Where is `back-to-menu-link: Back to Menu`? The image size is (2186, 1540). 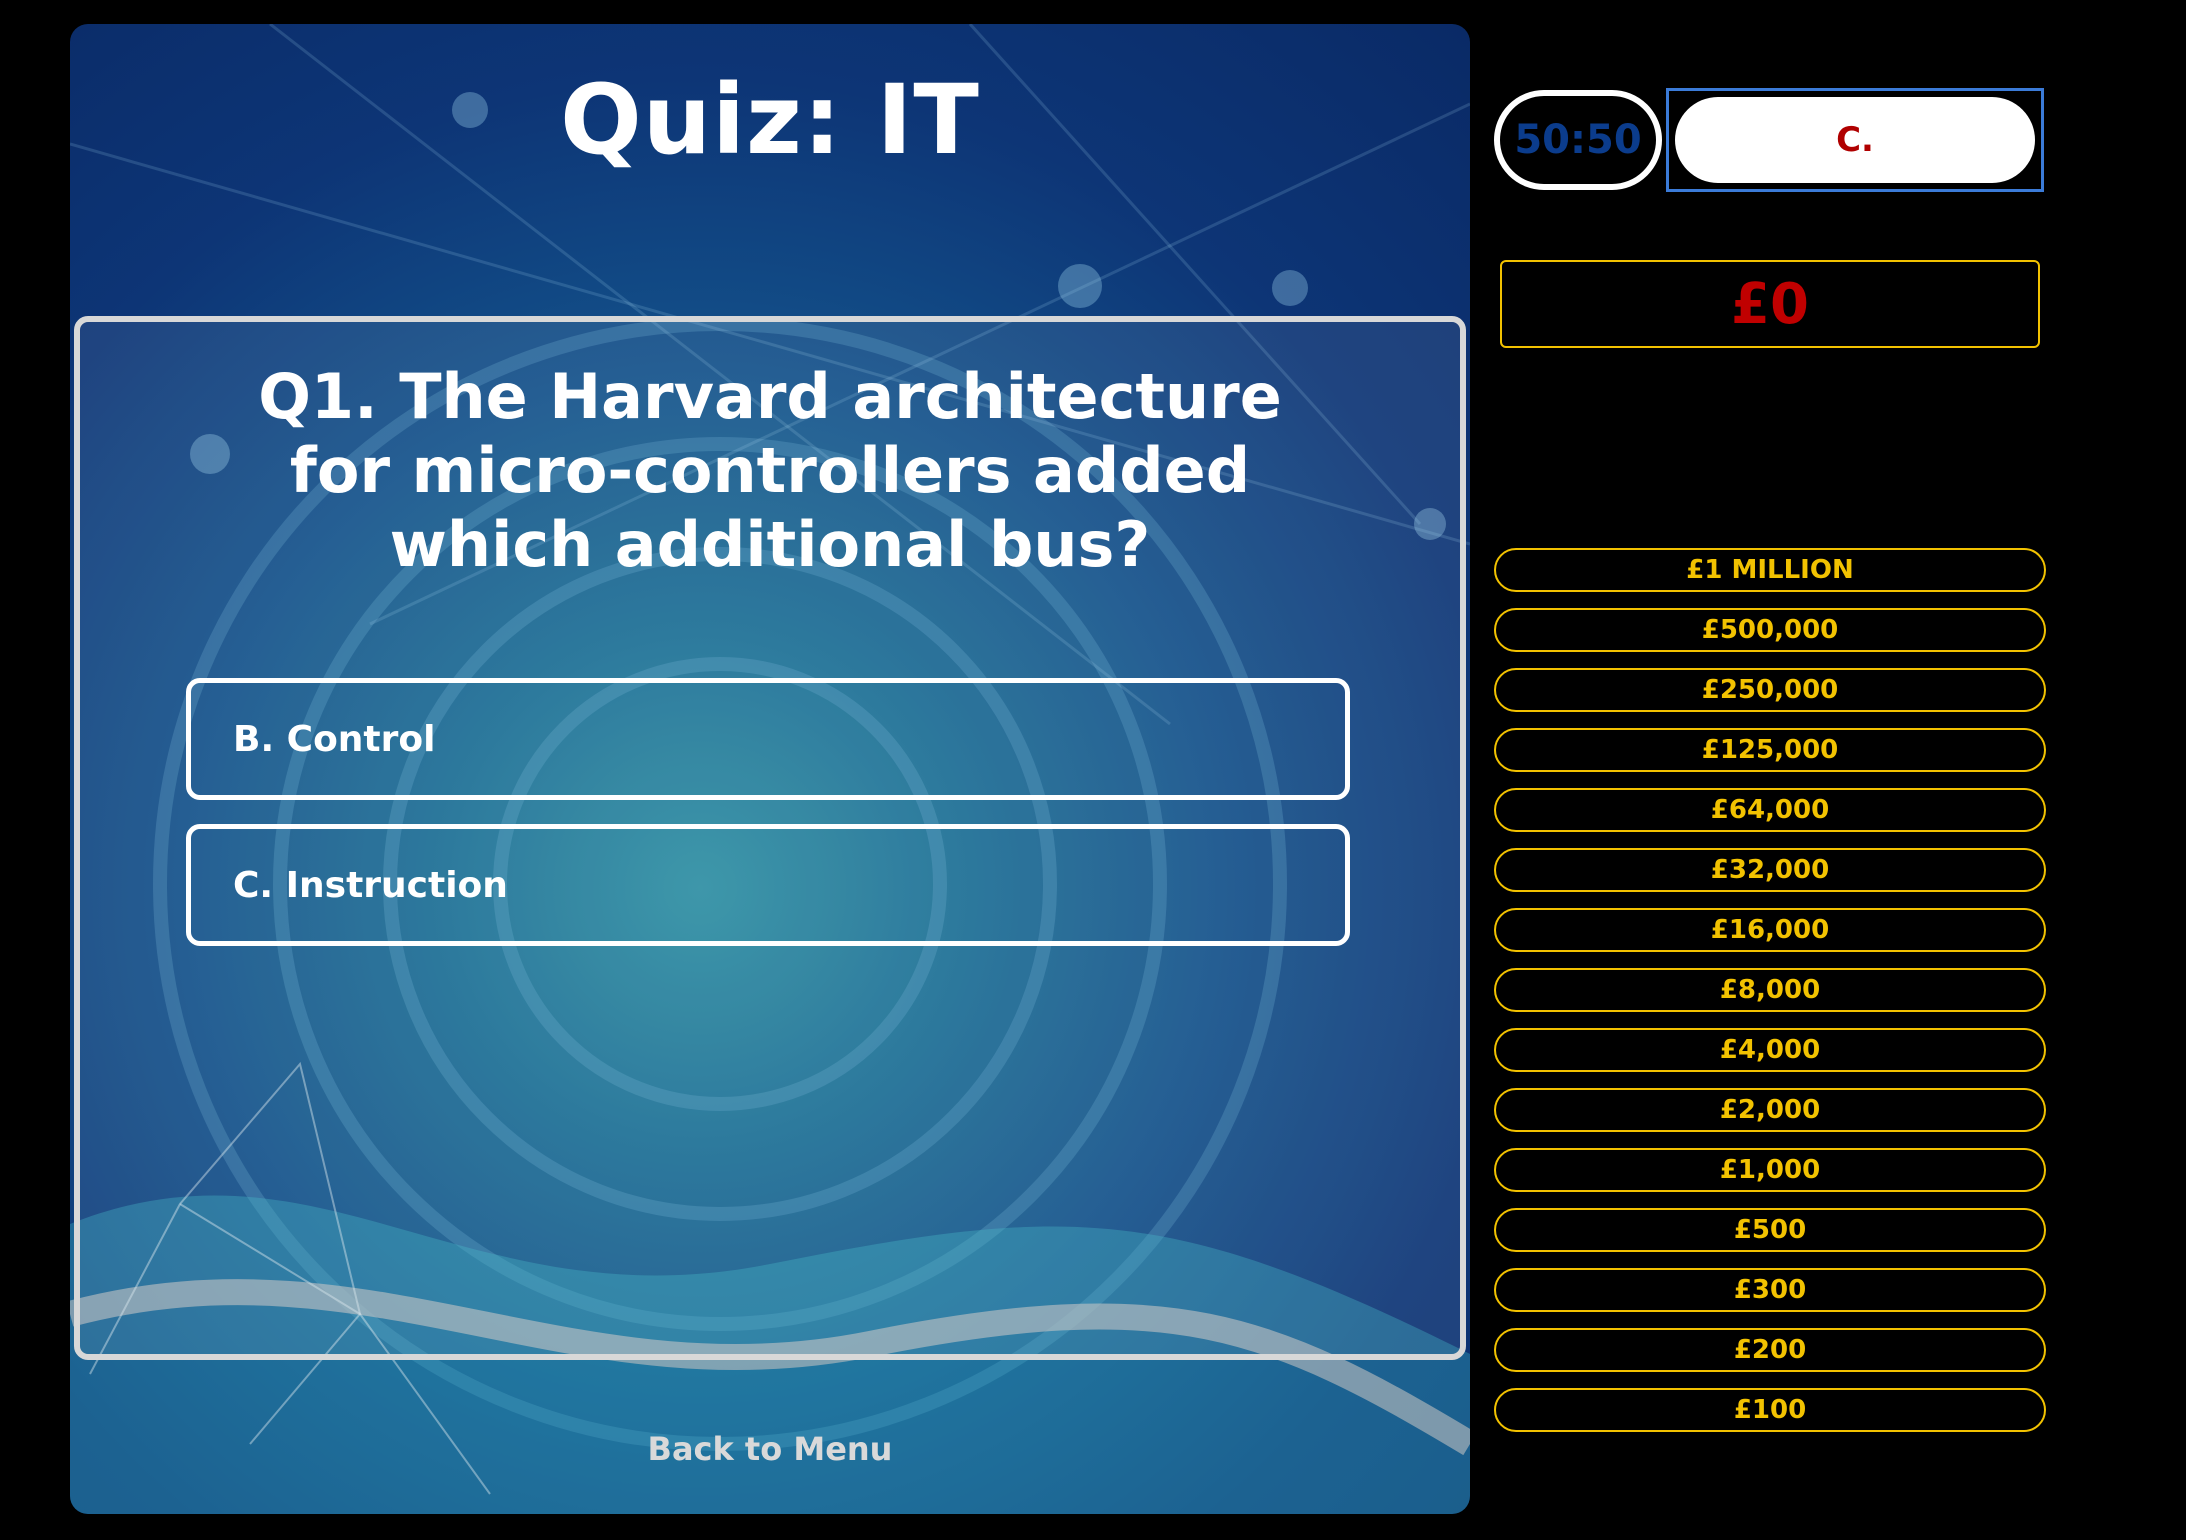
back-to-menu-link: Back to Menu is located at coordinates (770, 1449).